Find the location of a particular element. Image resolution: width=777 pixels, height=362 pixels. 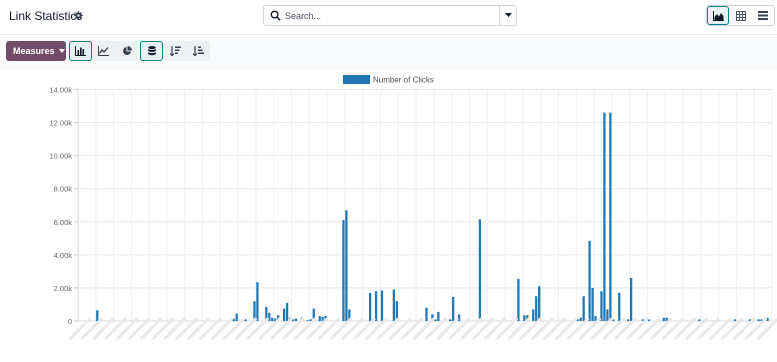

stacked-button is located at coordinates (151, 51).